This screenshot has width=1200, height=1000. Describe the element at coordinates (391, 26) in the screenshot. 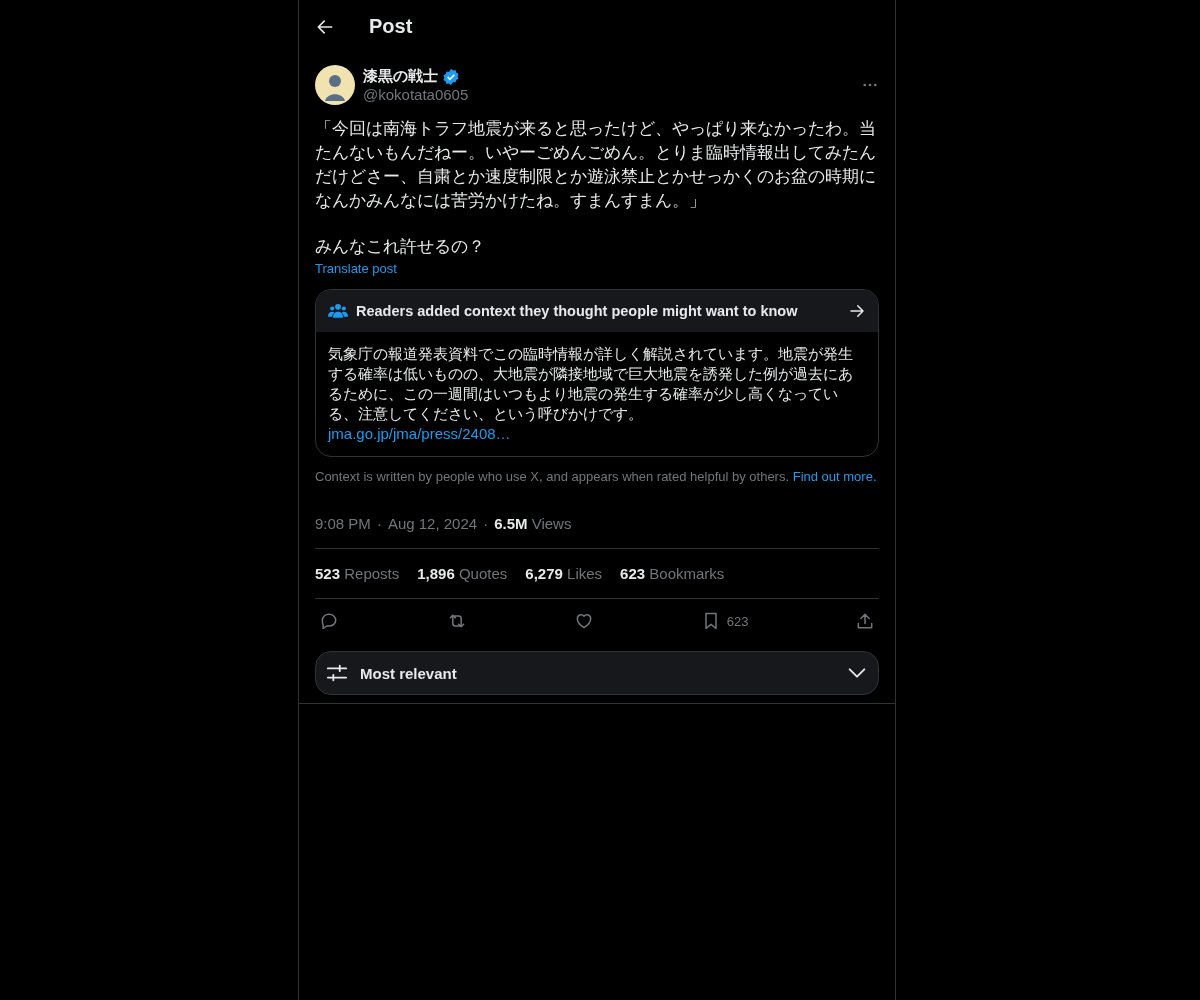

I see `page-title: Post` at that location.